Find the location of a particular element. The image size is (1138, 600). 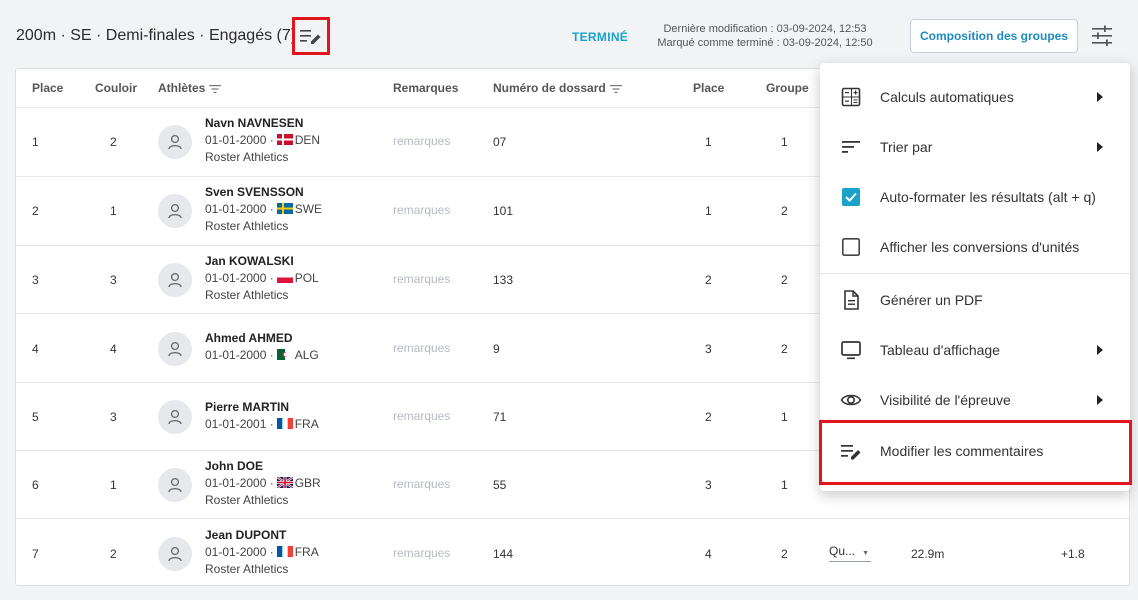

row-bib: 55 is located at coordinates (500, 485).